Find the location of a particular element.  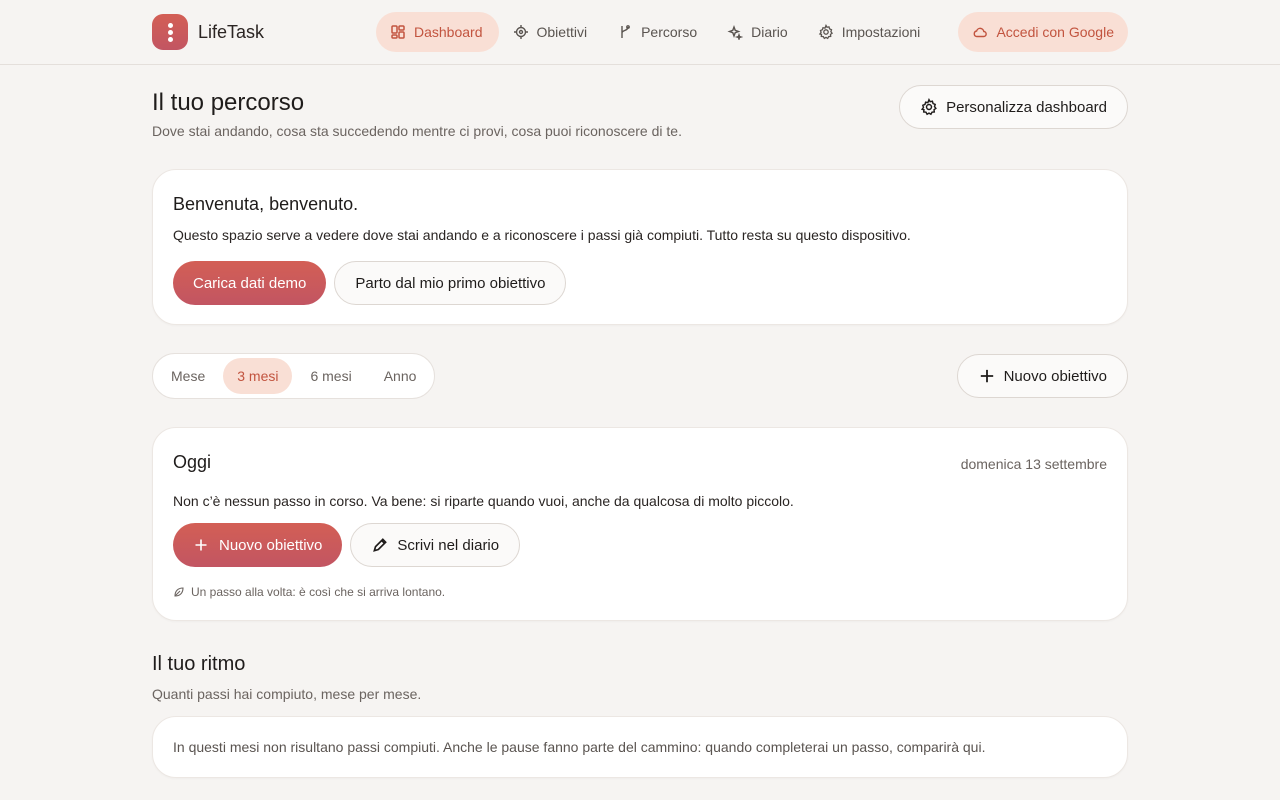

google-login-button: Accedi con Google is located at coordinates (1043, 32).